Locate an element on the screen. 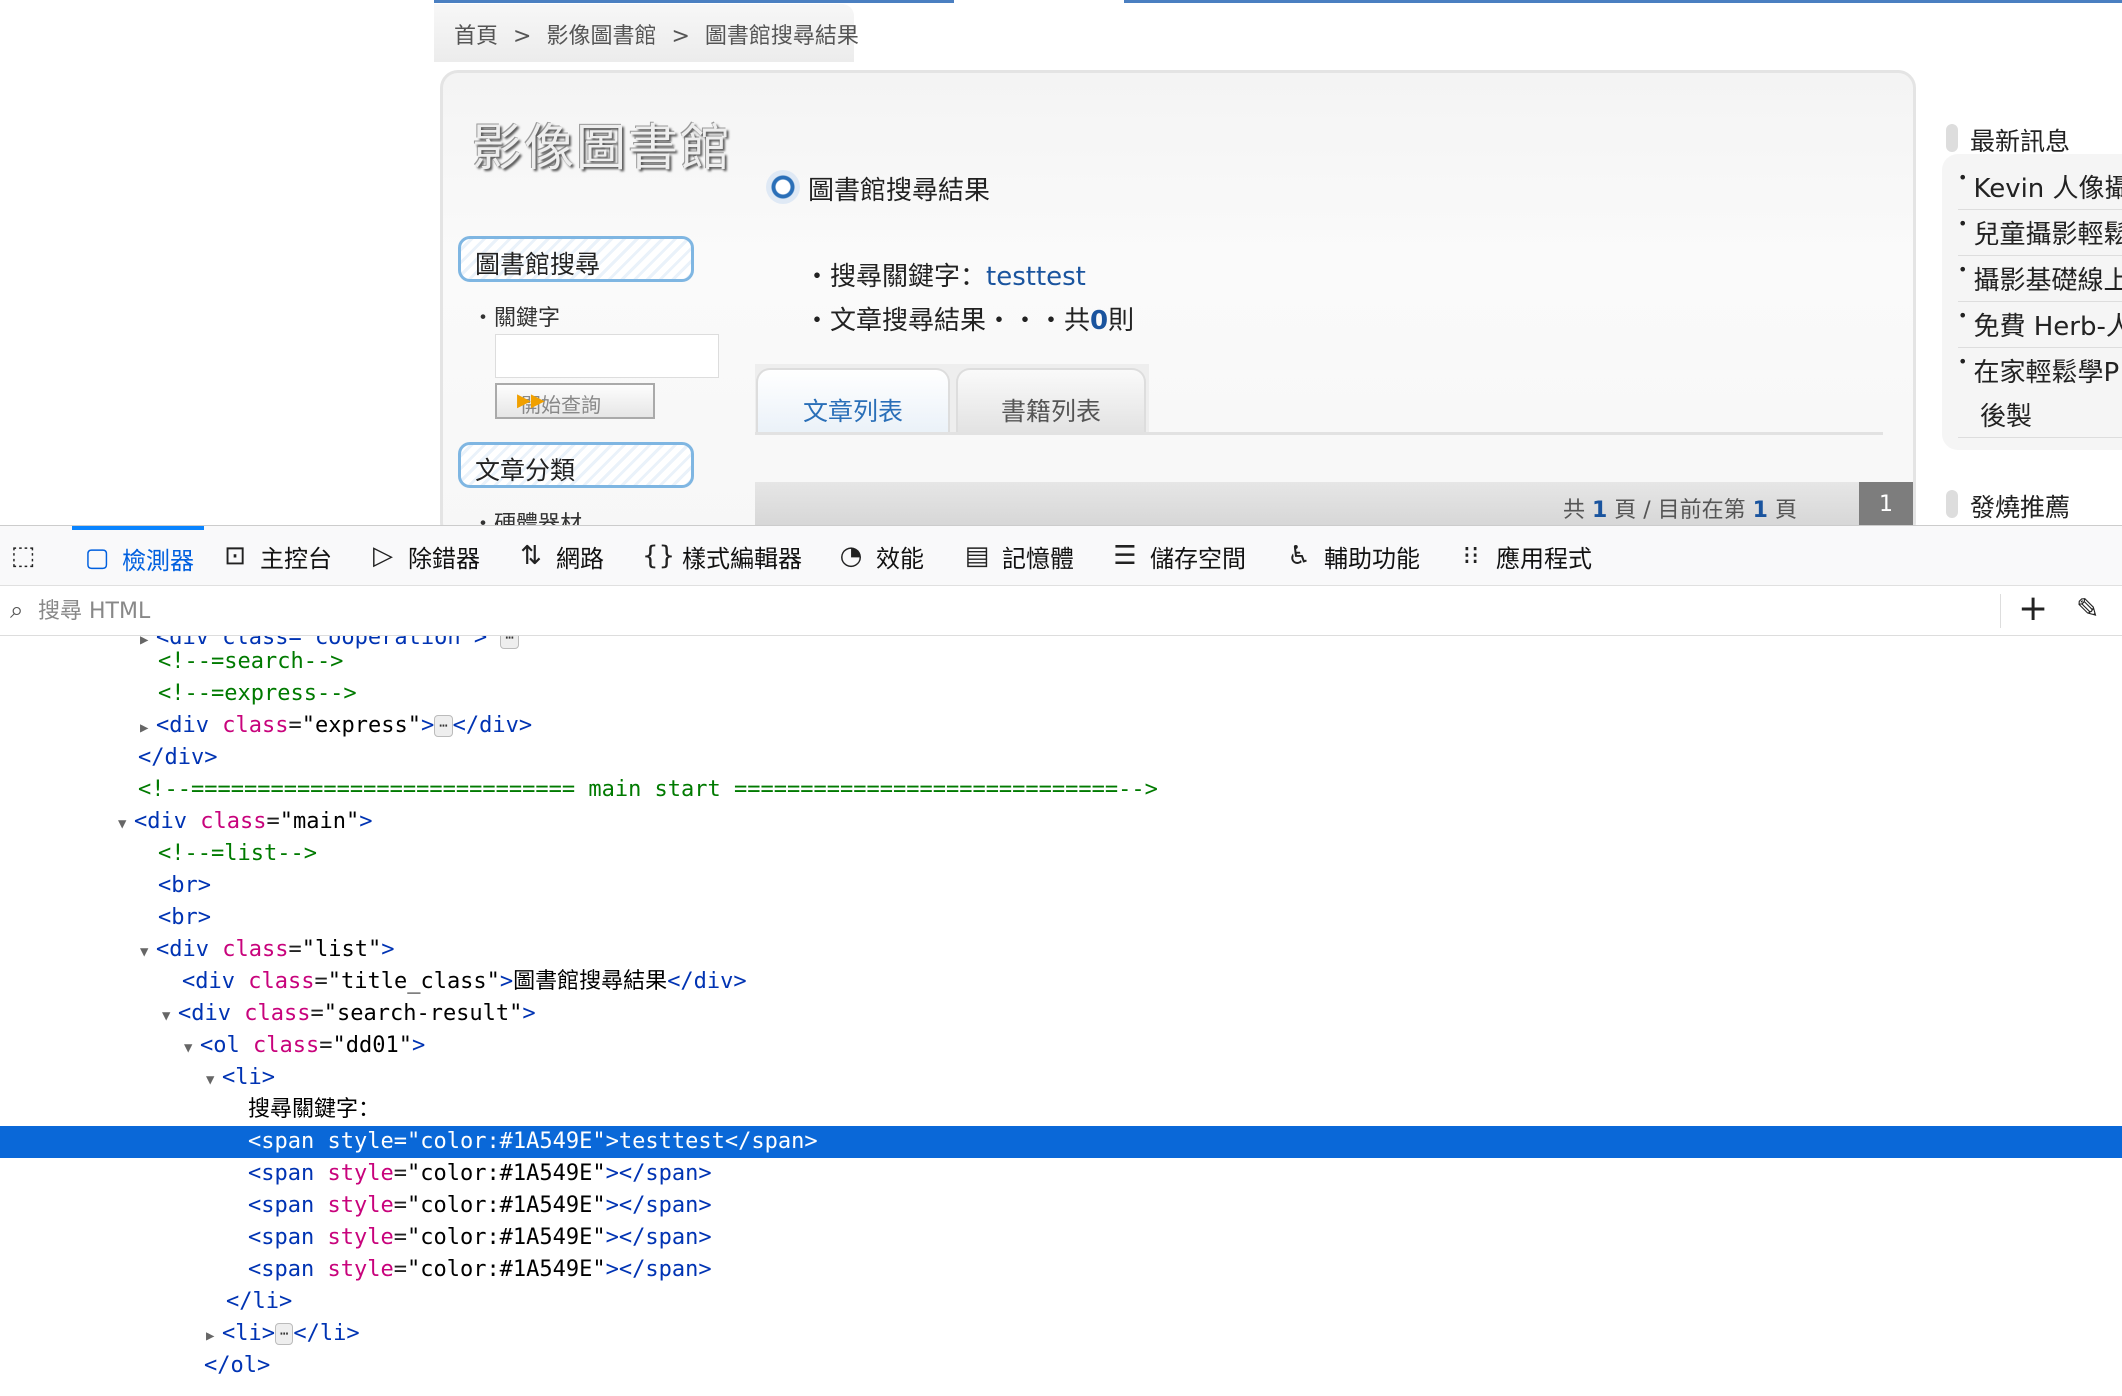 This screenshot has height=1396, width=2122. breadcrumb-home-link: 首頁 is located at coordinates (476, 36).